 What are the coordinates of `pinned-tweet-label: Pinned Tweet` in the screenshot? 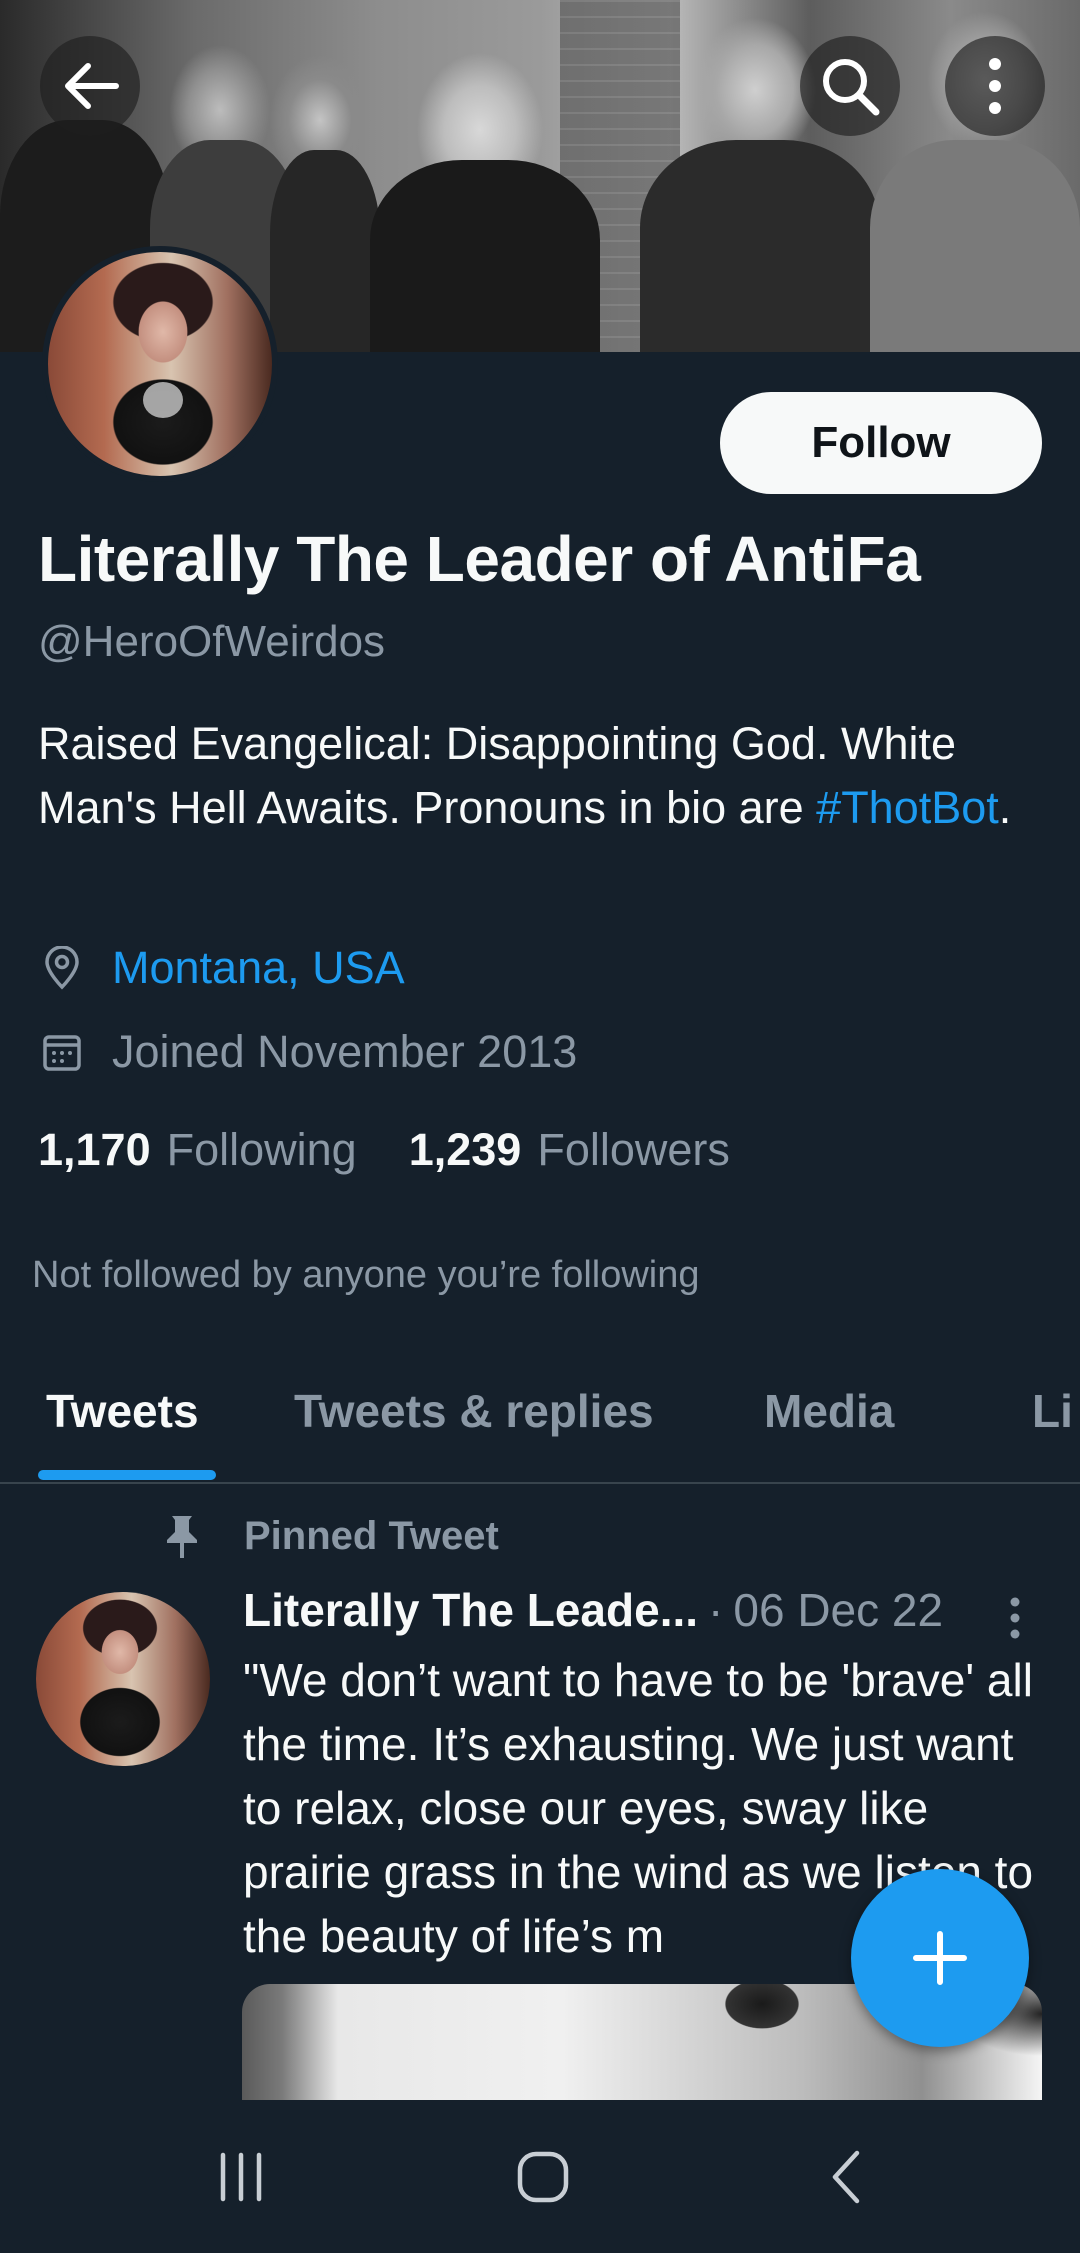 It's located at (329, 1536).